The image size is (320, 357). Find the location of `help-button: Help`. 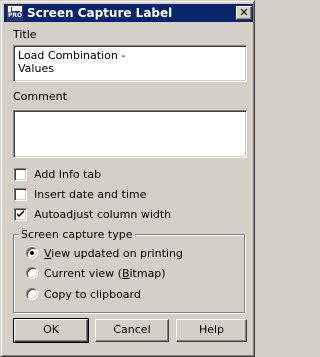

help-button: Help is located at coordinates (211, 330).